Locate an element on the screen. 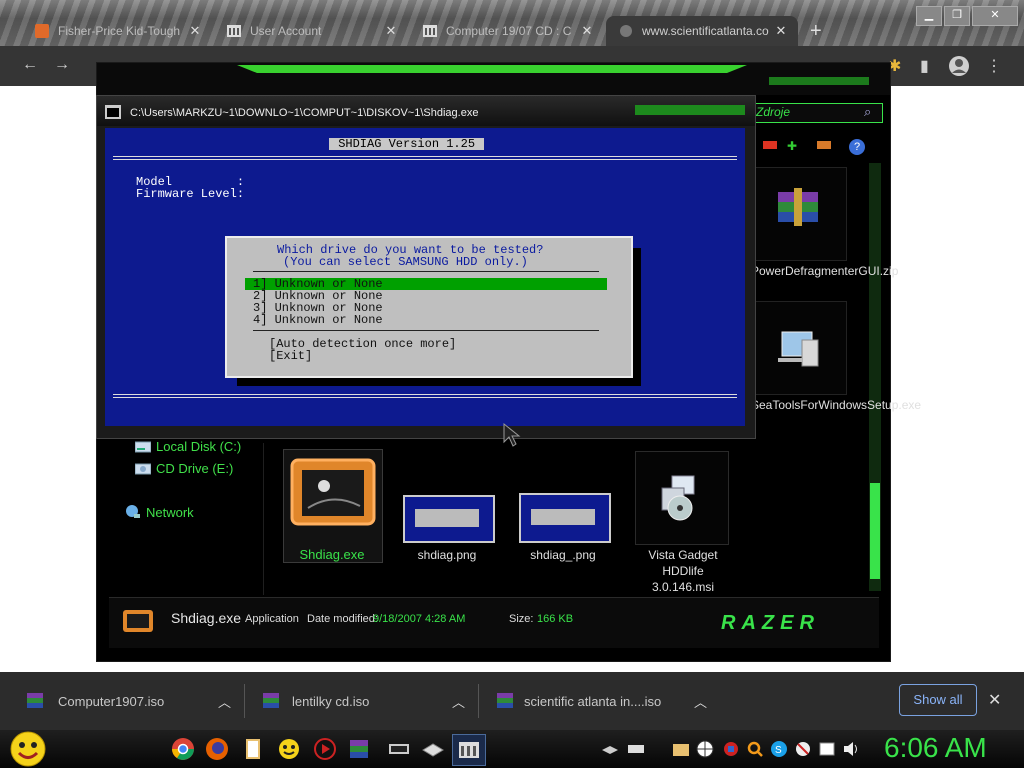 The height and width of the screenshot is (768, 1024). favicon-orange-icon is located at coordinates (42, 31).